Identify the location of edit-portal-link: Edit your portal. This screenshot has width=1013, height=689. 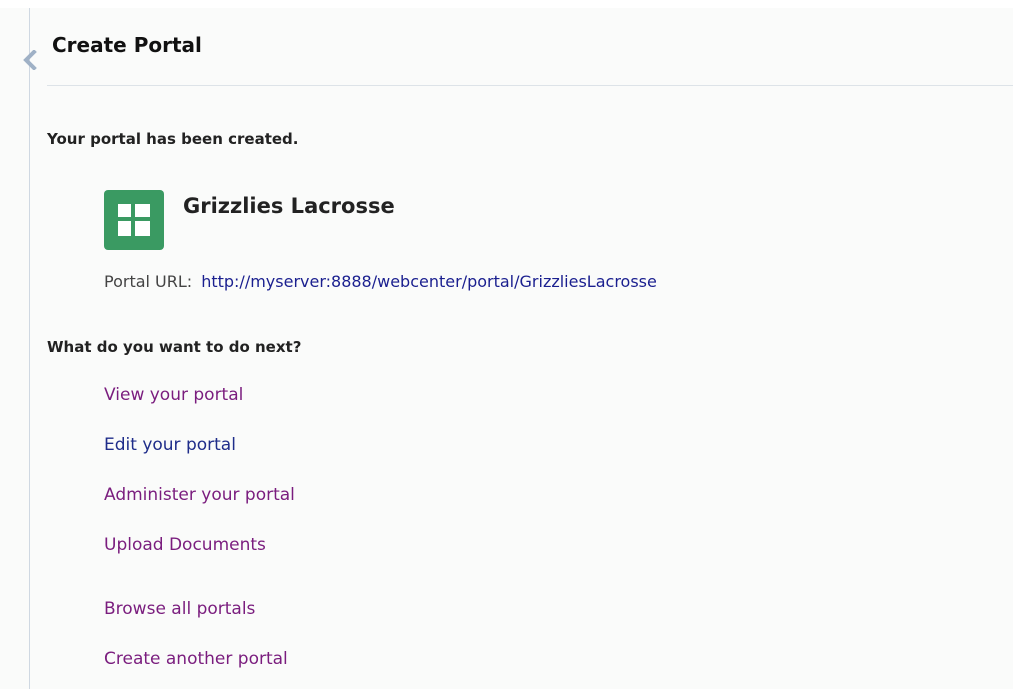
(170, 445).